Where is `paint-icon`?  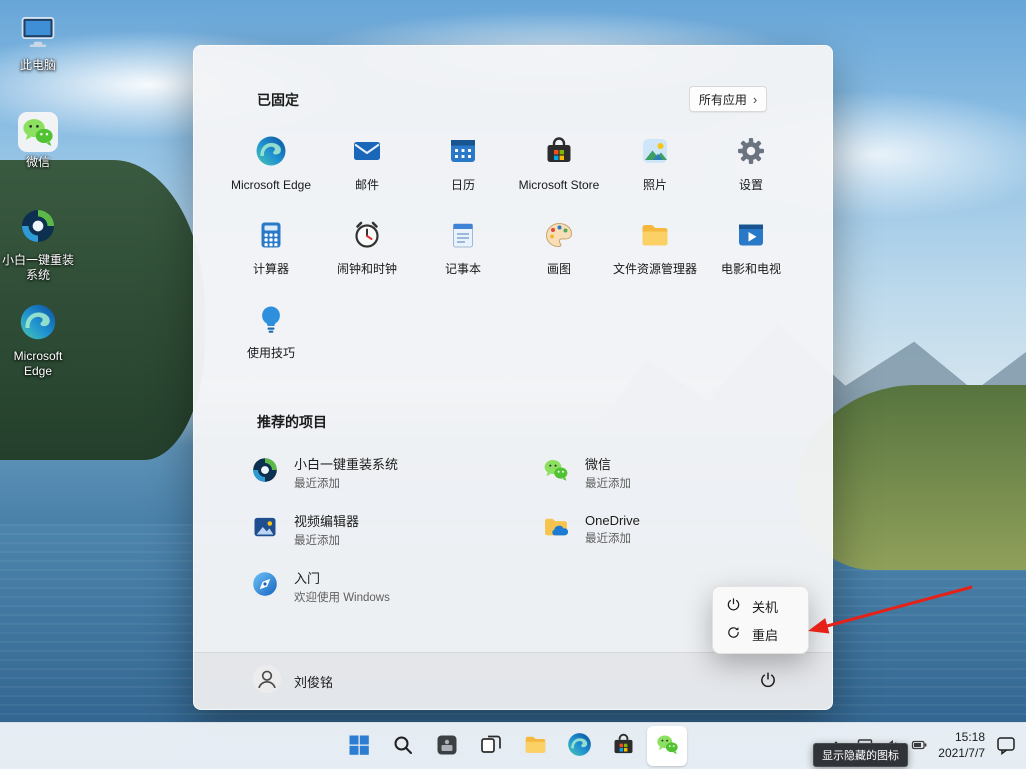
paint-icon is located at coordinates (559, 237).